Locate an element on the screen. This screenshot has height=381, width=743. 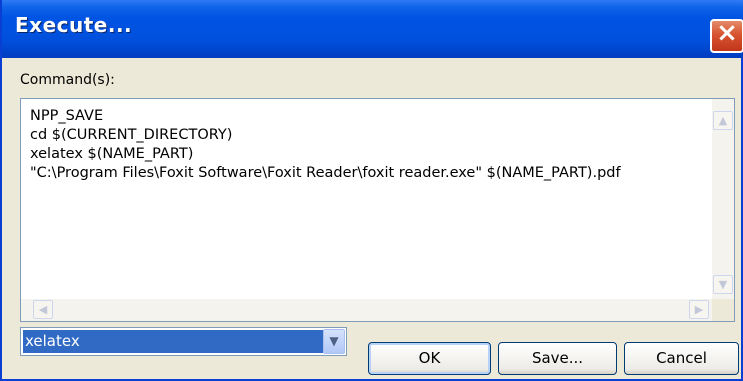
script-select: xelatex ▼ is located at coordinates (183, 341).